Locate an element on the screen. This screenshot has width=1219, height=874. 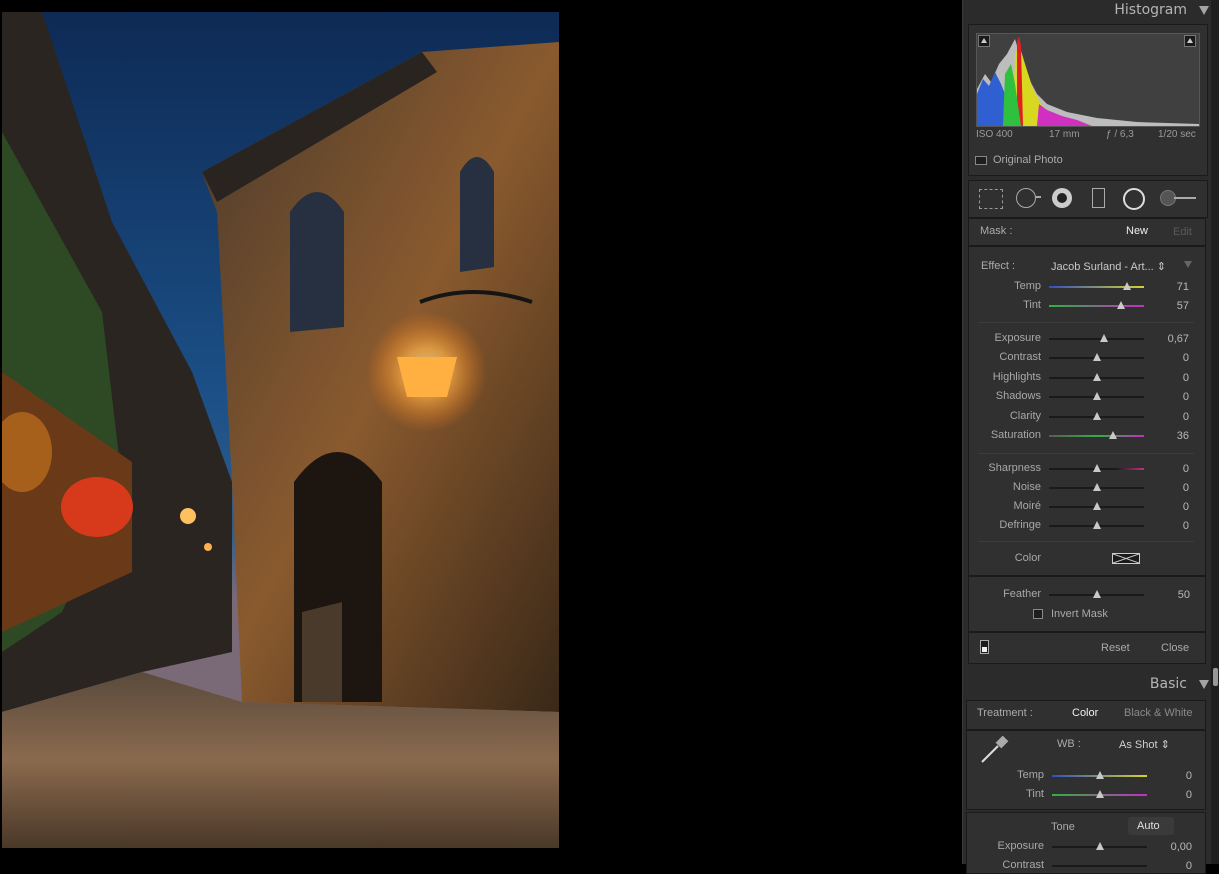
tone-auto-label: Auto is located at coordinates (1148, 826).